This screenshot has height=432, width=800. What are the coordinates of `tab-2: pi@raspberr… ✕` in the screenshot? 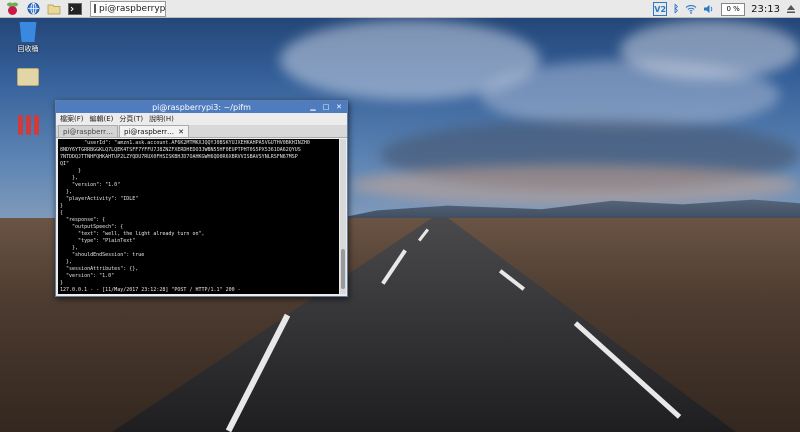 It's located at (154, 131).